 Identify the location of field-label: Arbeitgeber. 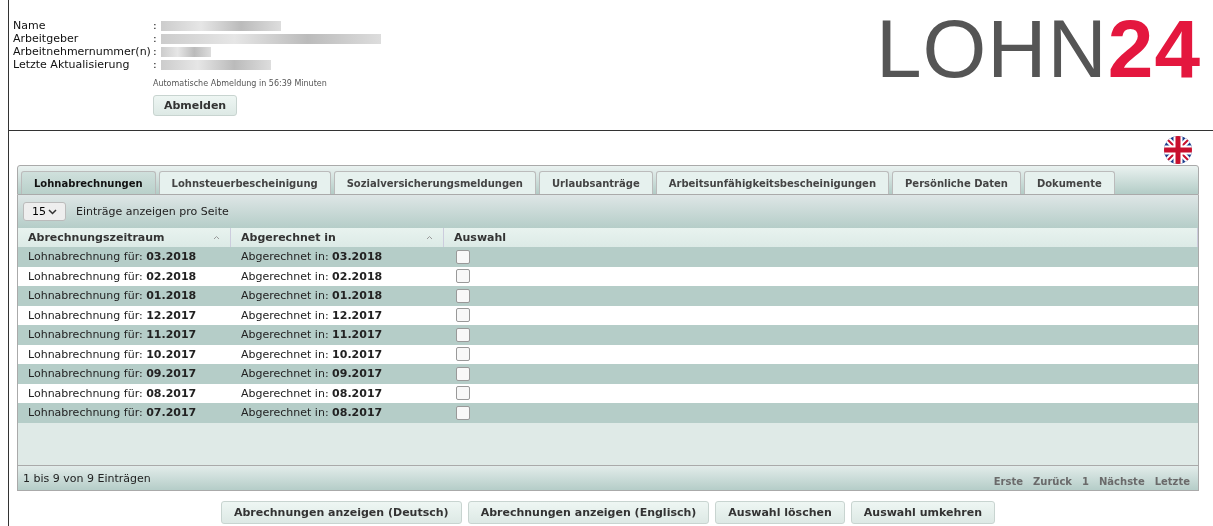
(46, 38).